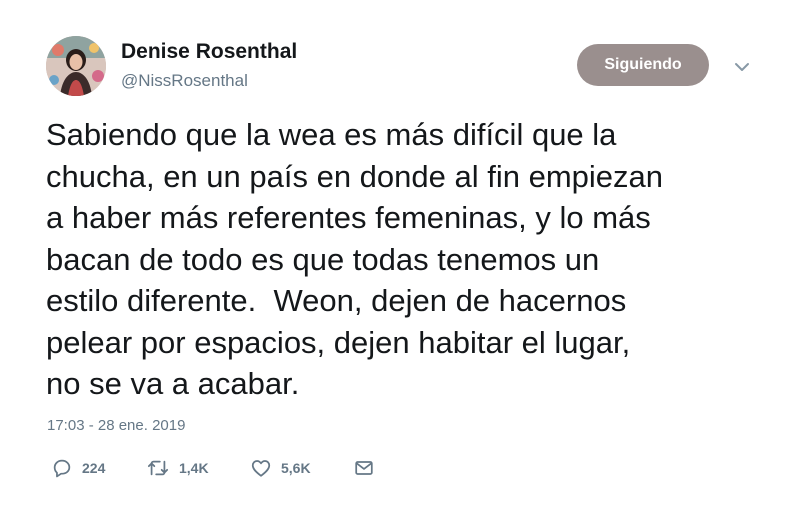 The image size is (800, 514). I want to click on direct-message-button, so click(364, 468).